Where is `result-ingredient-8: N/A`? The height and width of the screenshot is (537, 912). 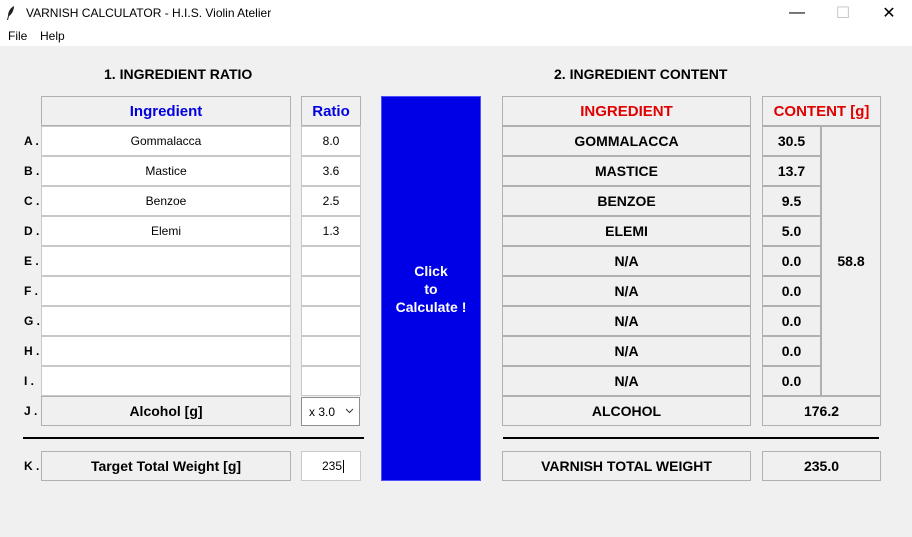
result-ingredient-8: N/A is located at coordinates (626, 351).